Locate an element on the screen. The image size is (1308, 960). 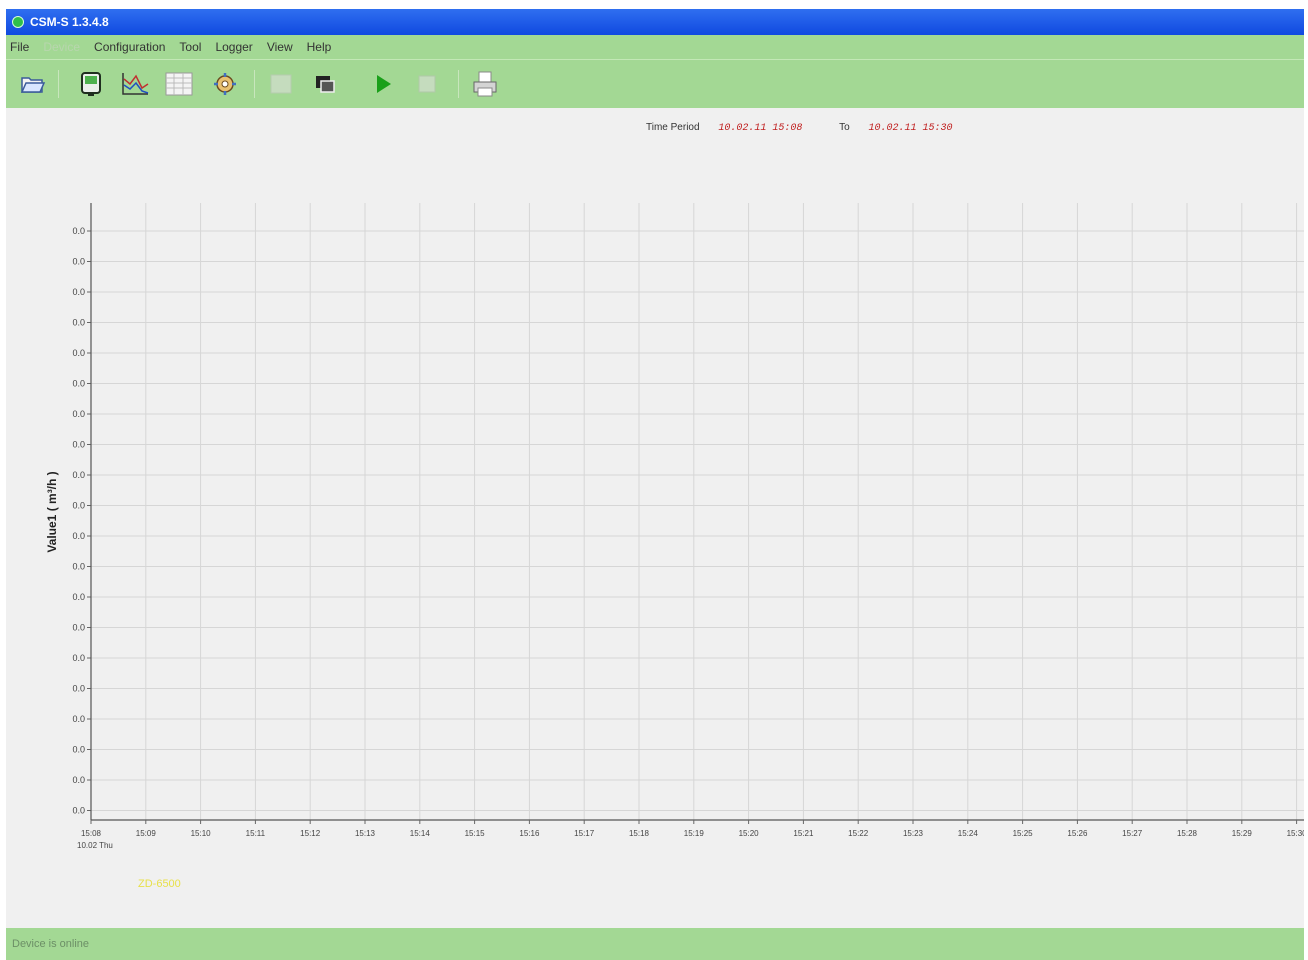
menu-view: View is located at coordinates (280, 47).